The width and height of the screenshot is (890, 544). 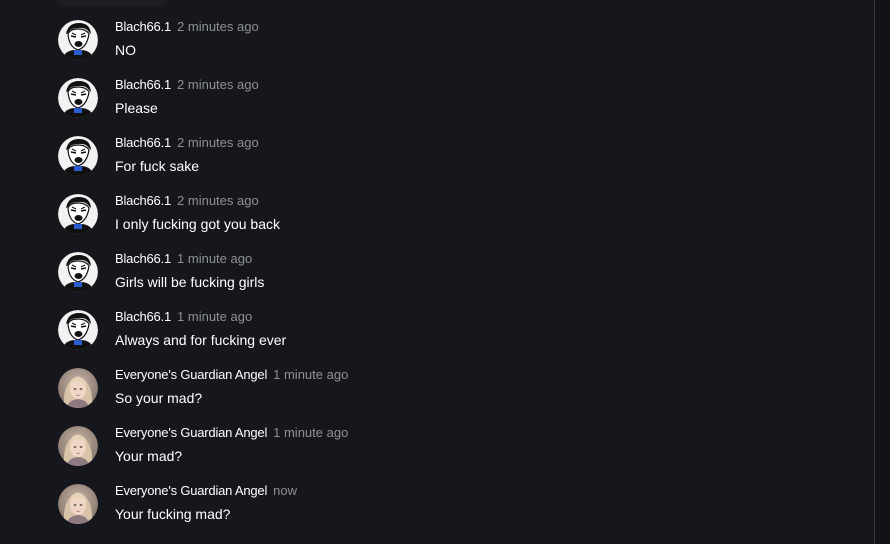 I want to click on message-text: Always and for fucking ever, so click(x=201, y=340).